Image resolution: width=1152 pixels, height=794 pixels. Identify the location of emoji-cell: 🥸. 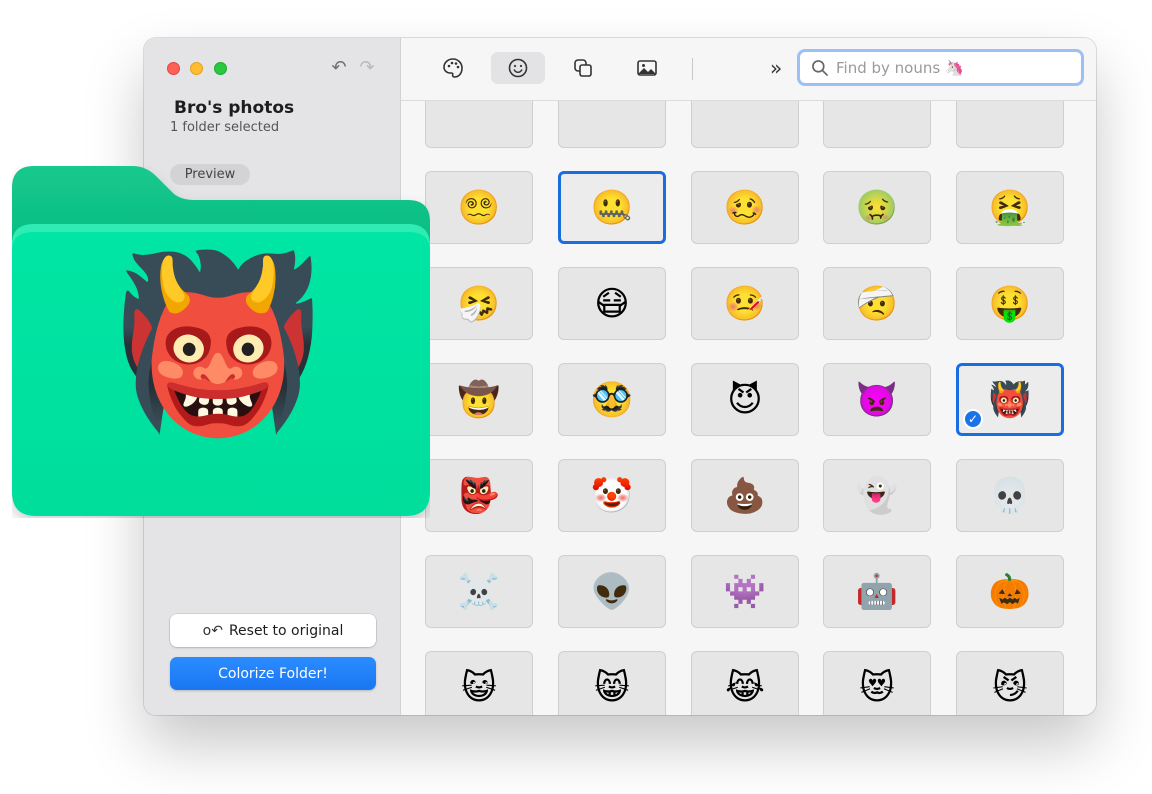
(612, 399).